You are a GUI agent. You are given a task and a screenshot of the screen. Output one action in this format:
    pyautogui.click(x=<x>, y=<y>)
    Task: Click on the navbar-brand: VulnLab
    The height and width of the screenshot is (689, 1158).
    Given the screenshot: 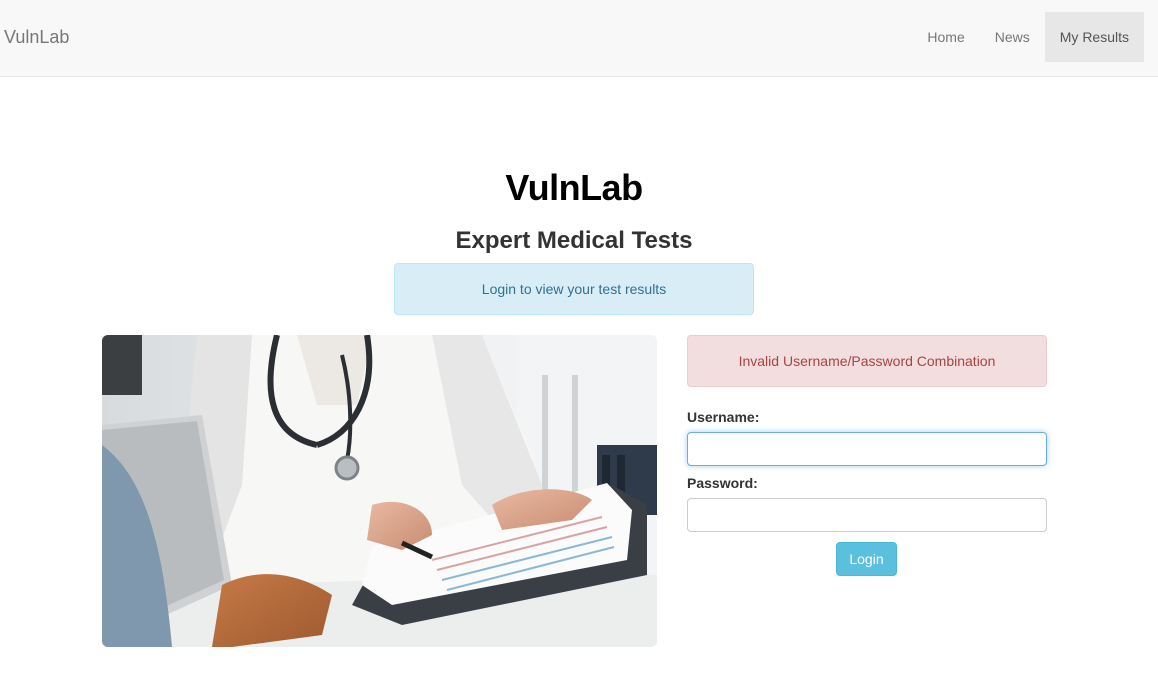 What is the action you would take?
    pyautogui.click(x=36, y=37)
    